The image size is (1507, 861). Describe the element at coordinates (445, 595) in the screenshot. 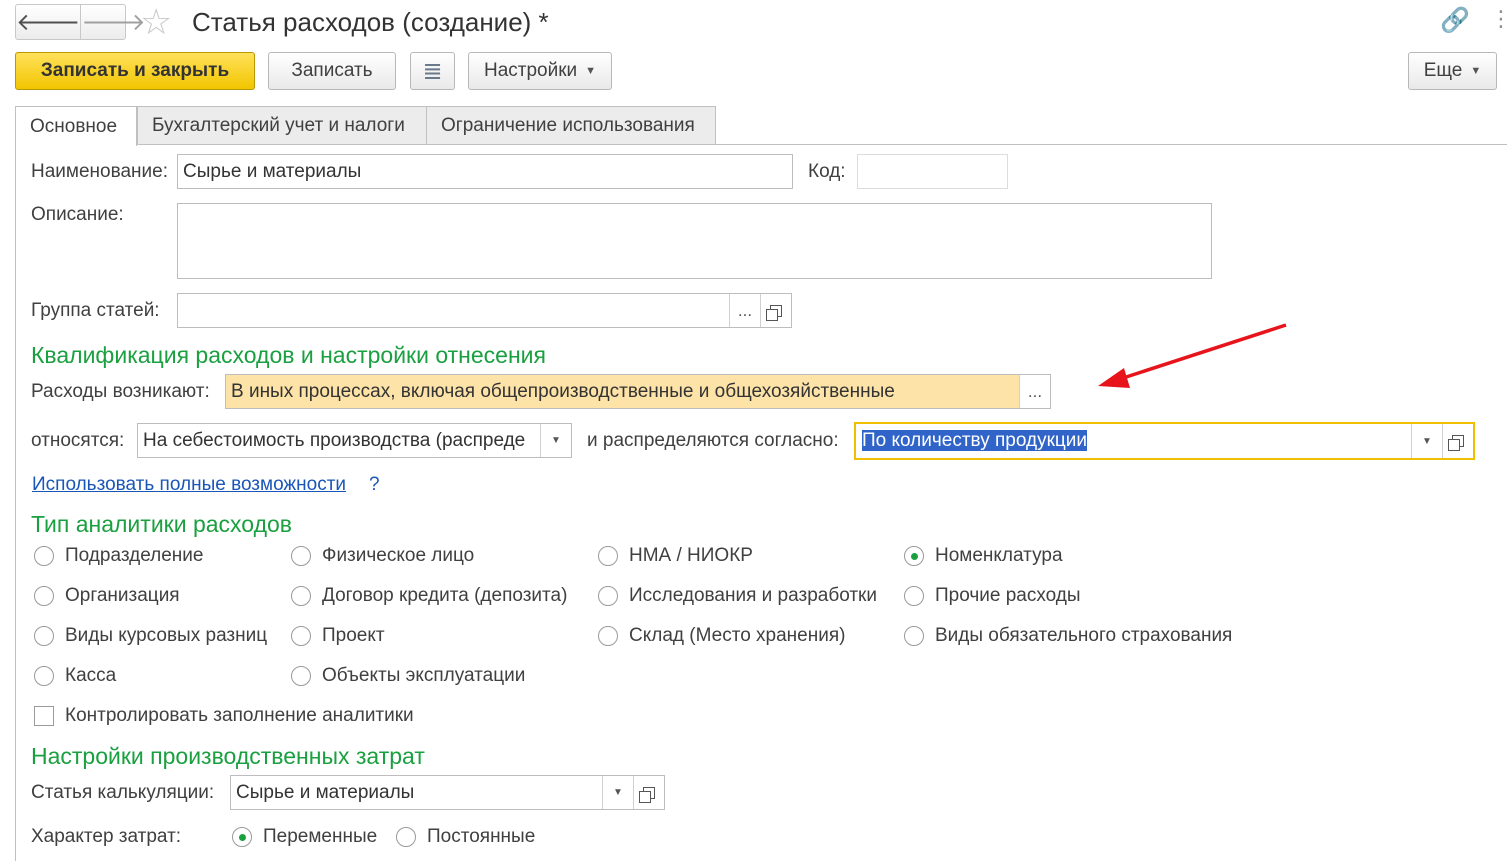

I see `radio-label: Договор кредита (депозита)` at that location.